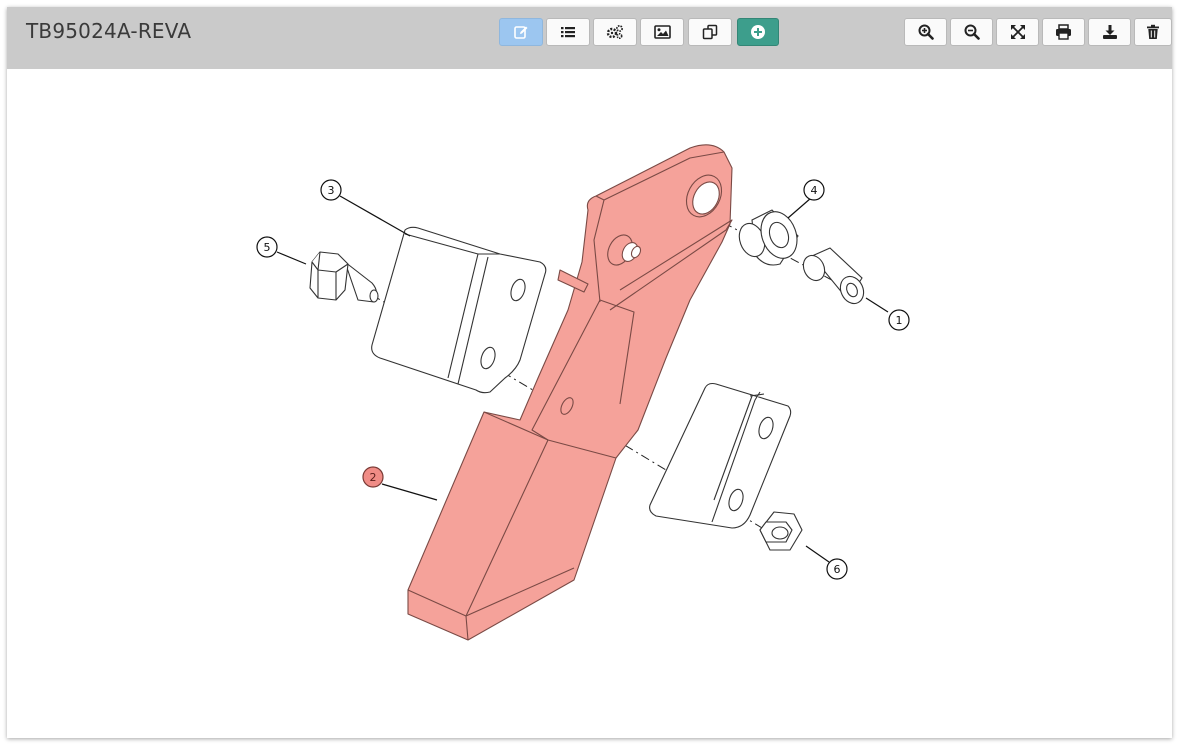 The height and width of the screenshot is (747, 1200). I want to click on svg-text: 1, so click(899, 320).